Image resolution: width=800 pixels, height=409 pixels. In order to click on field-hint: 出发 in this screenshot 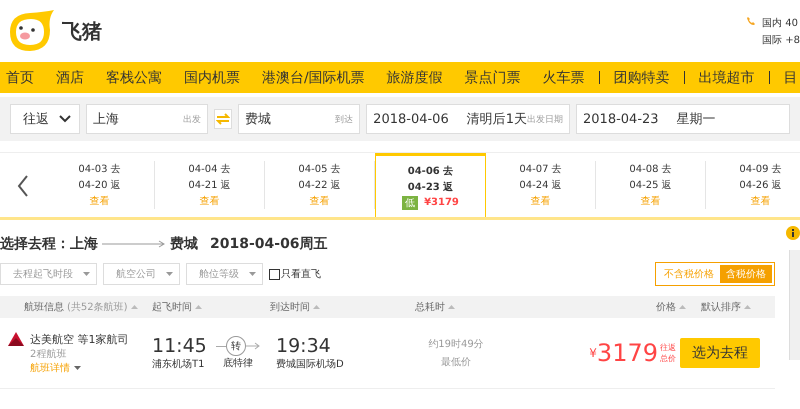, I will do `click(192, 120)`.